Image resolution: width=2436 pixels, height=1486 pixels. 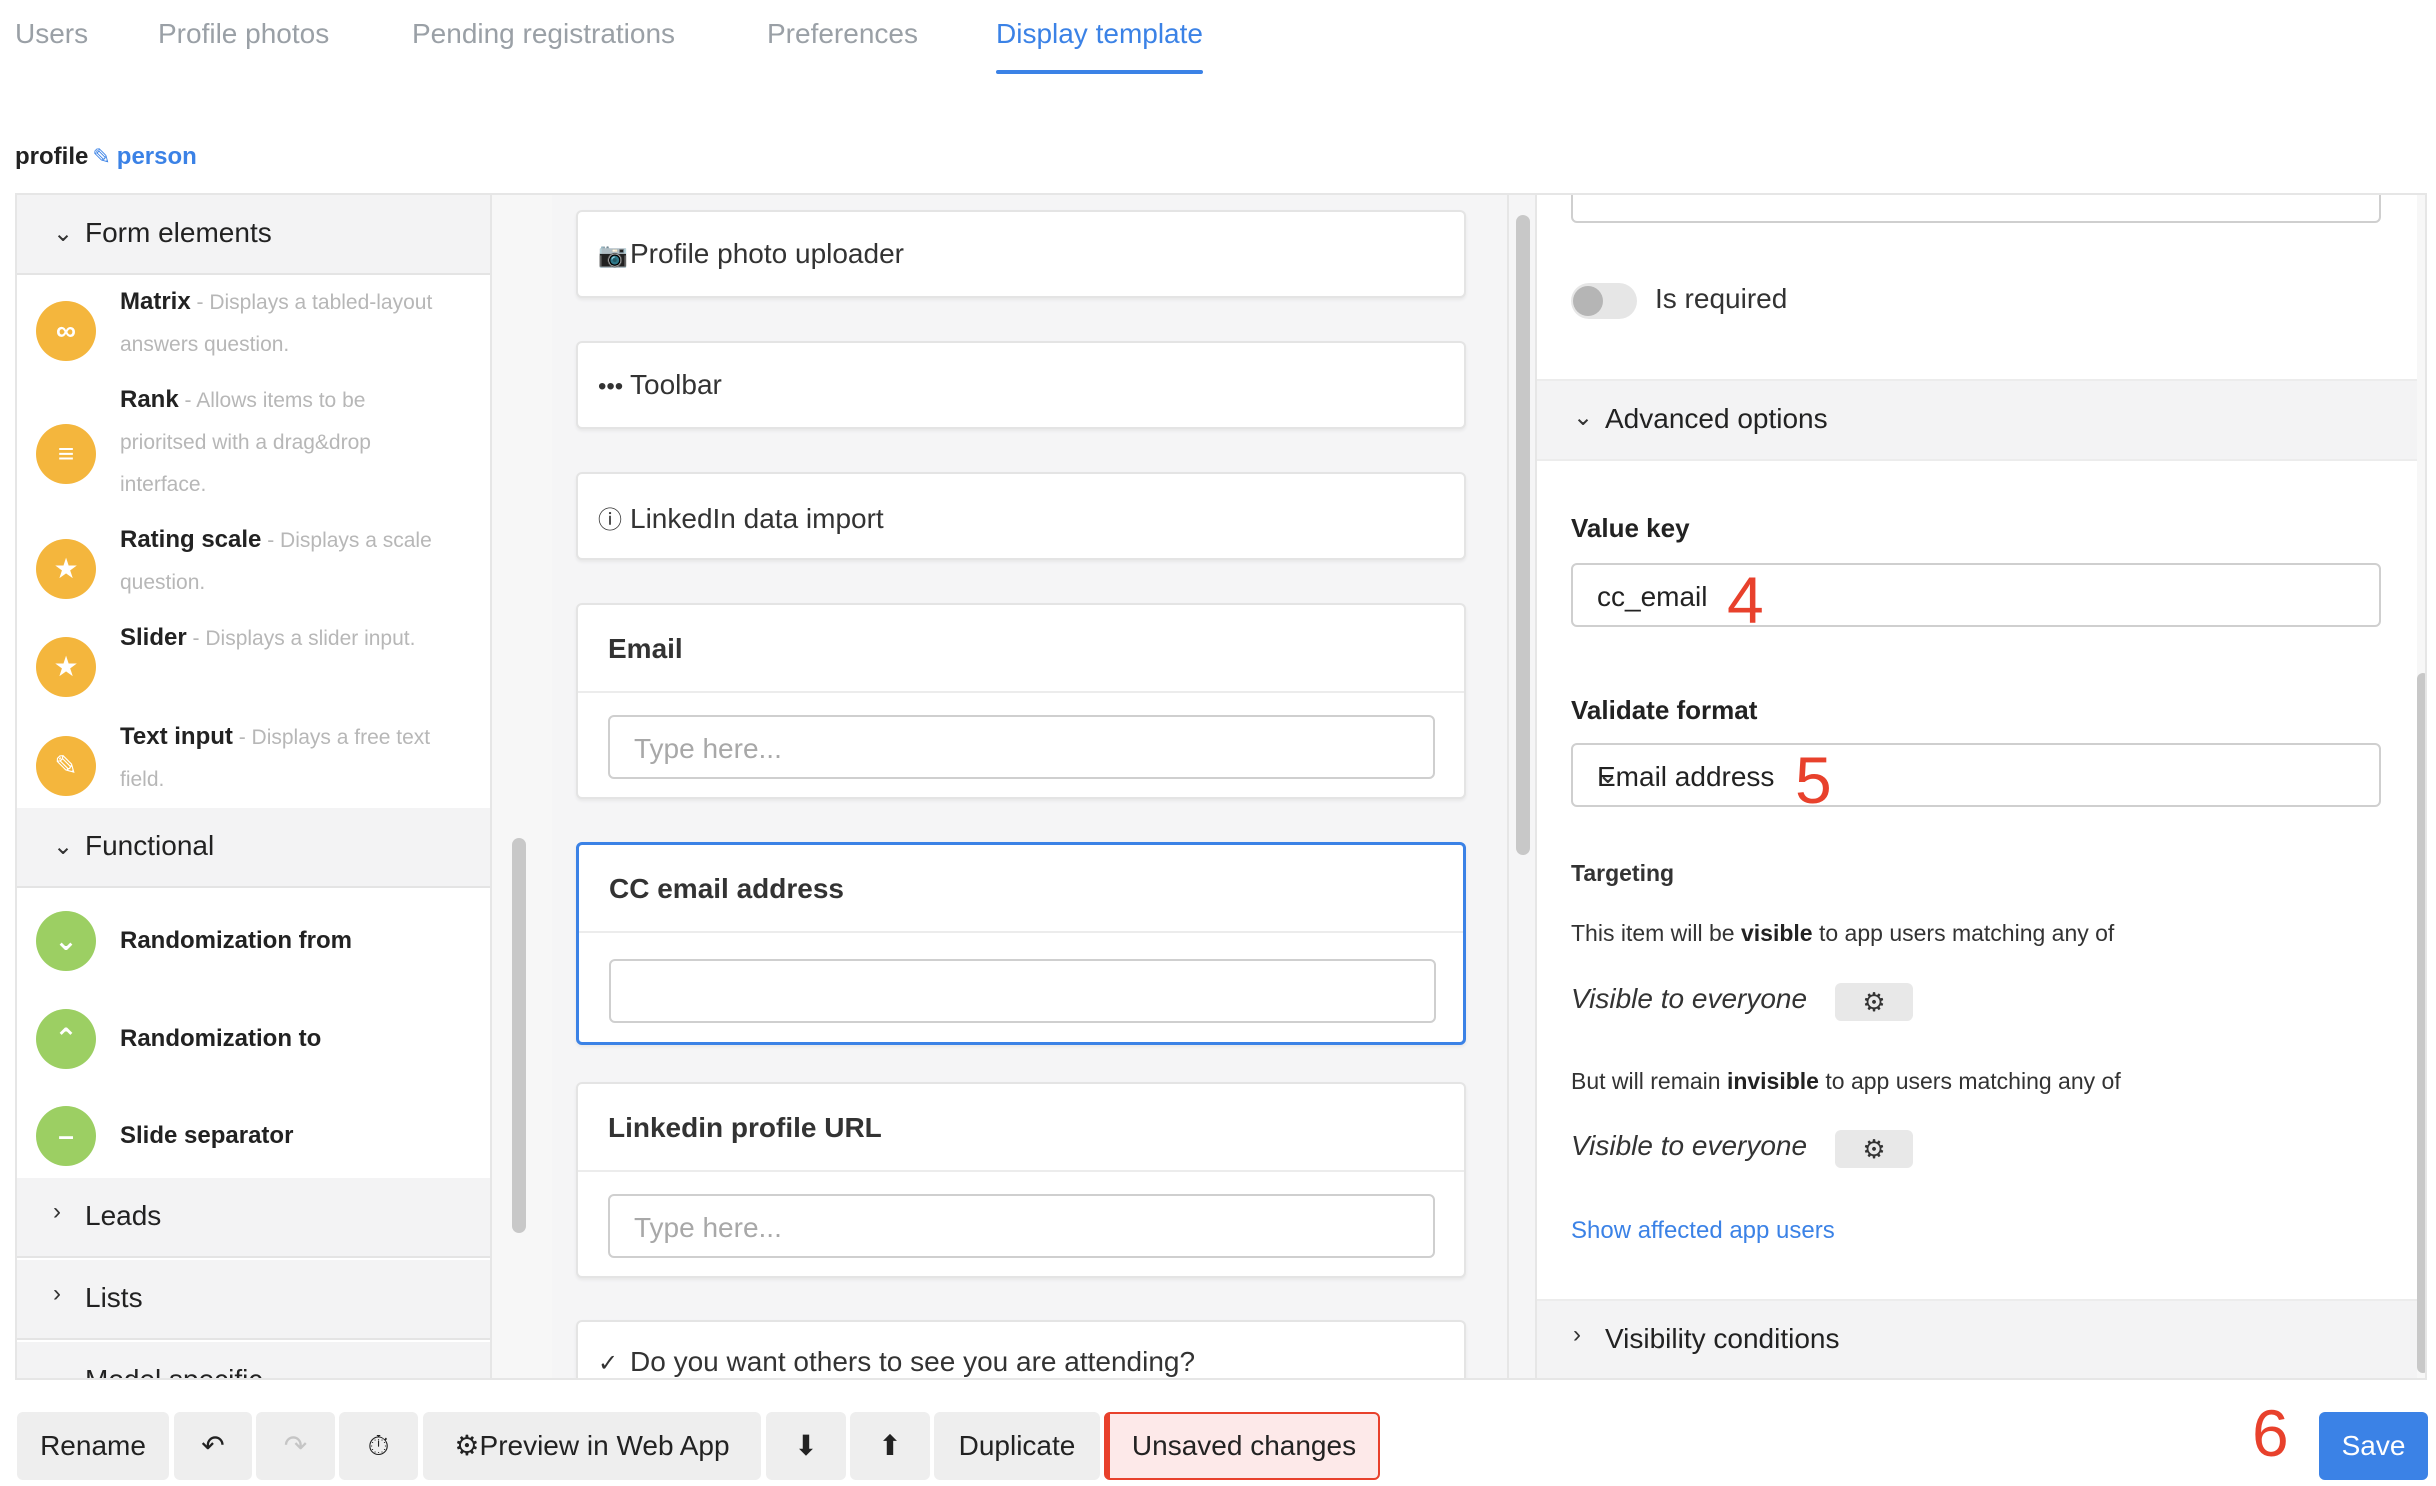 What do you see at coordinates (806, 1446) in the screenshot?
I see `move-down-button: ⬇` at bounding box center [806, 1446].